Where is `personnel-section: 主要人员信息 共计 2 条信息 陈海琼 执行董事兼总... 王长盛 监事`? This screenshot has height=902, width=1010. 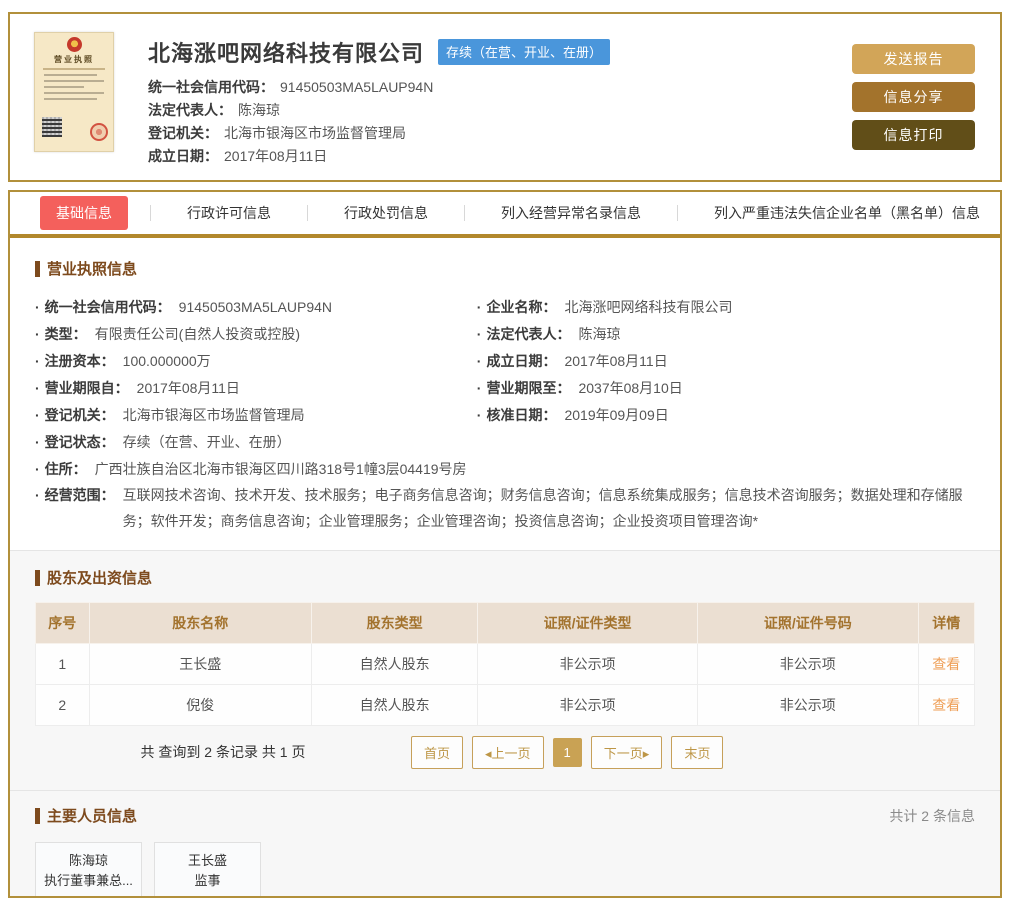 personnel-section: 主要人员信息 共计 2 条信息 陈海琼 执行董事兼总... 王长盛 监事 is located at coordinates (505, 843).